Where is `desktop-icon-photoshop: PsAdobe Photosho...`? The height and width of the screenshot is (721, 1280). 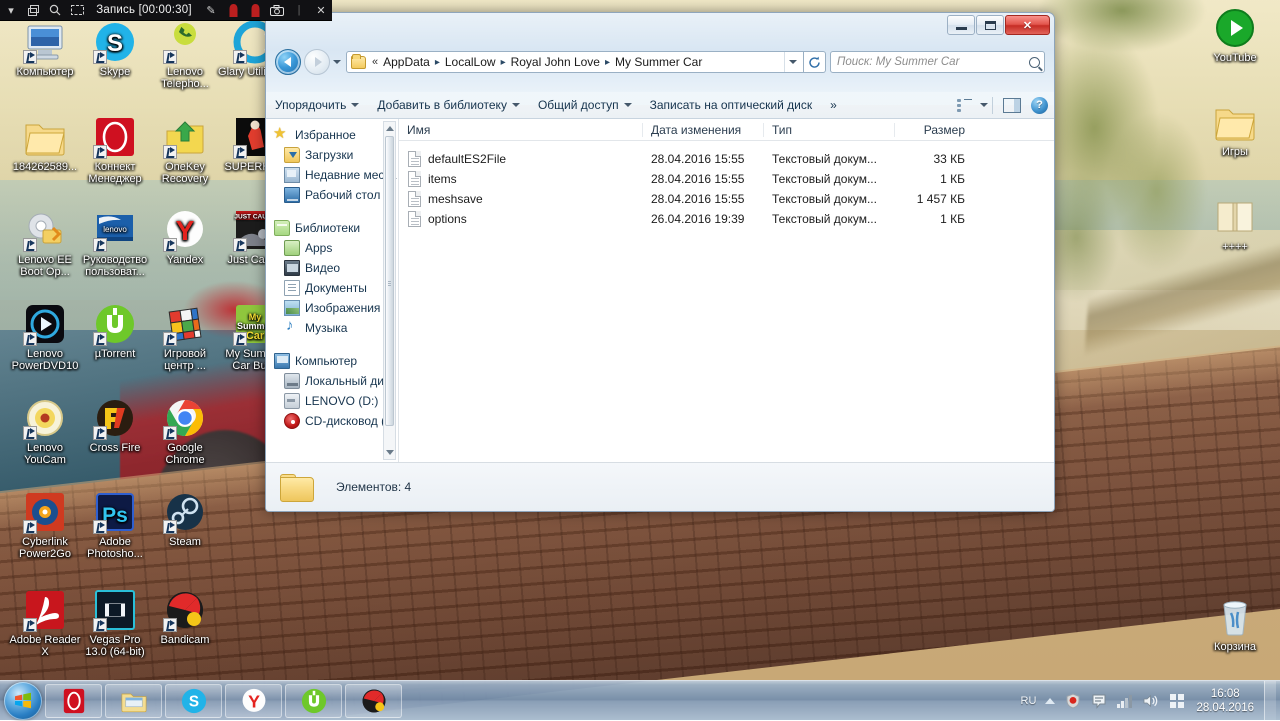
desktop-icon-photoshop: PsAdobe Photosho... is located at coordinates (115, 525).